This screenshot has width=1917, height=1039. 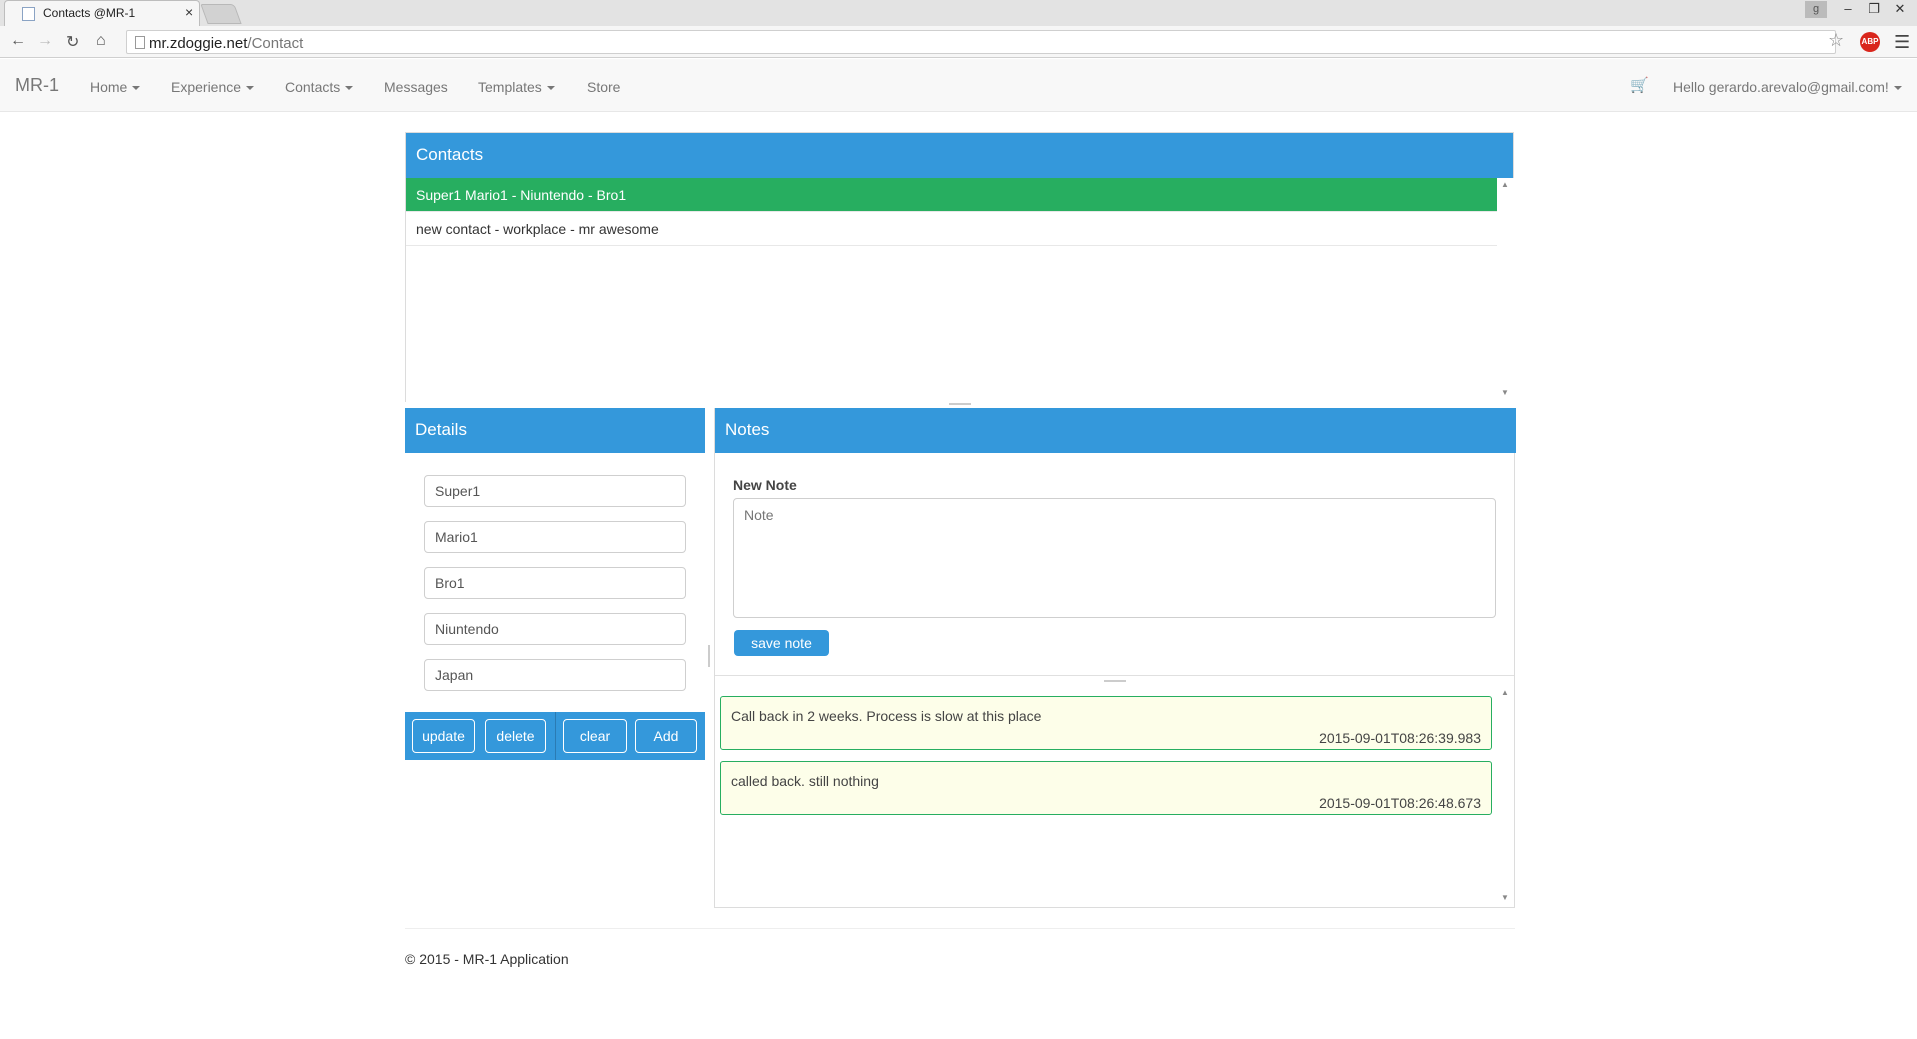 What do you see at coordinates (1639, 85) in the screenshot?
I see `cart-icon: 🛒` at bounding box center [1639, 85].